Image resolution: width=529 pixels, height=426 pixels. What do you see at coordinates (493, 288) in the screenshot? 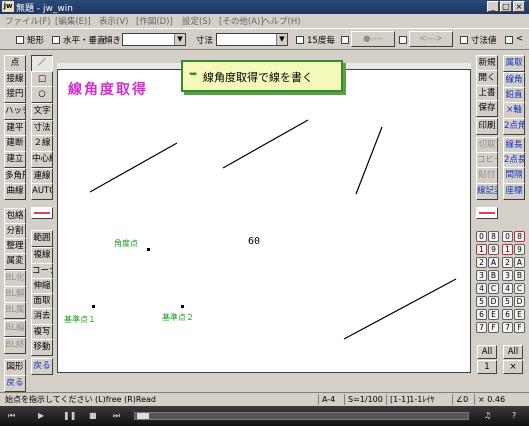
I see `layer-key-c: C` at bounding box center [493, 288].